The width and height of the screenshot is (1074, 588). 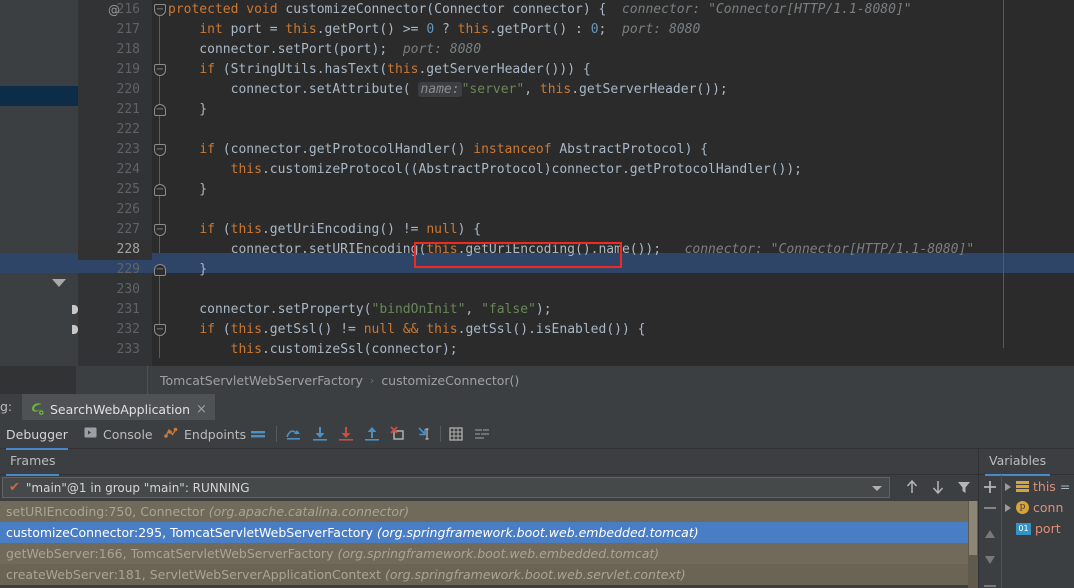 I want to click on fold-toggle-223: −, so click(x=160, y=150).